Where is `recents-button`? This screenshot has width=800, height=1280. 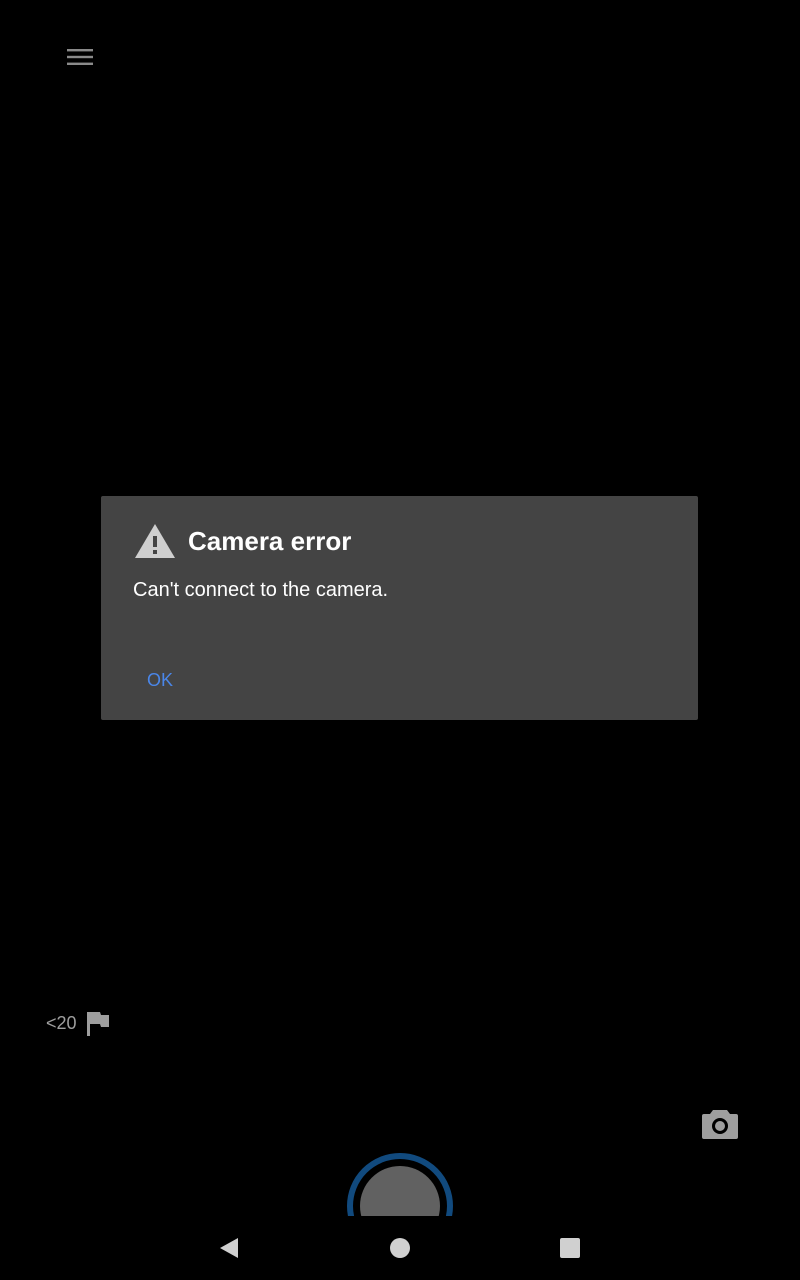 recents-button is located at coordinates (570, 1248).